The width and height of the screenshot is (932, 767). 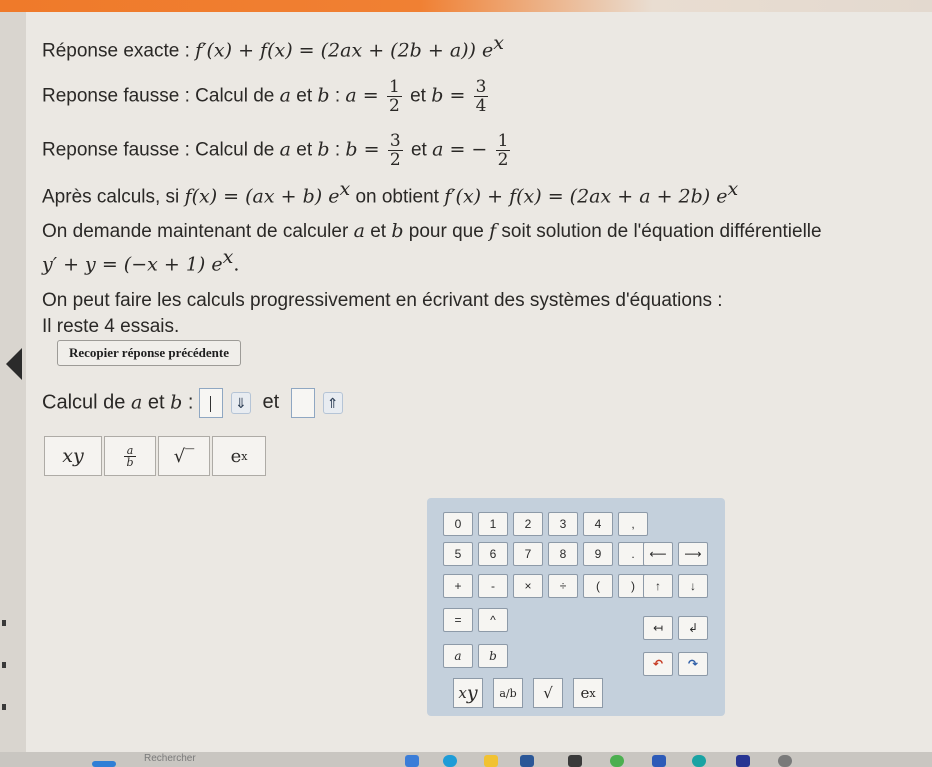 What do you see at coordinates (184, 456) in the screenshot?
I see `sqrt-button: √‾` at bounding box center [184, 456].